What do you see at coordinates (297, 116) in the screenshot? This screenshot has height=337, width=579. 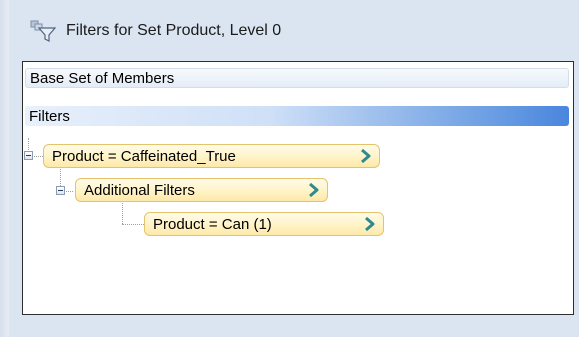 I see `filters-section: Filters` at bounding box center [297, 116].